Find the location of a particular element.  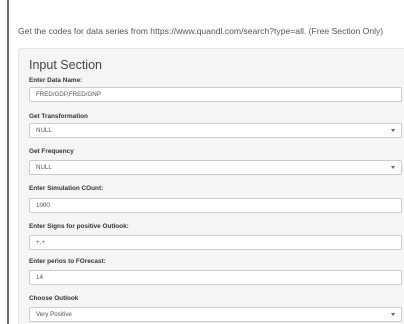

forecast-periods-input: 14 is located at coordinates (215, 277).